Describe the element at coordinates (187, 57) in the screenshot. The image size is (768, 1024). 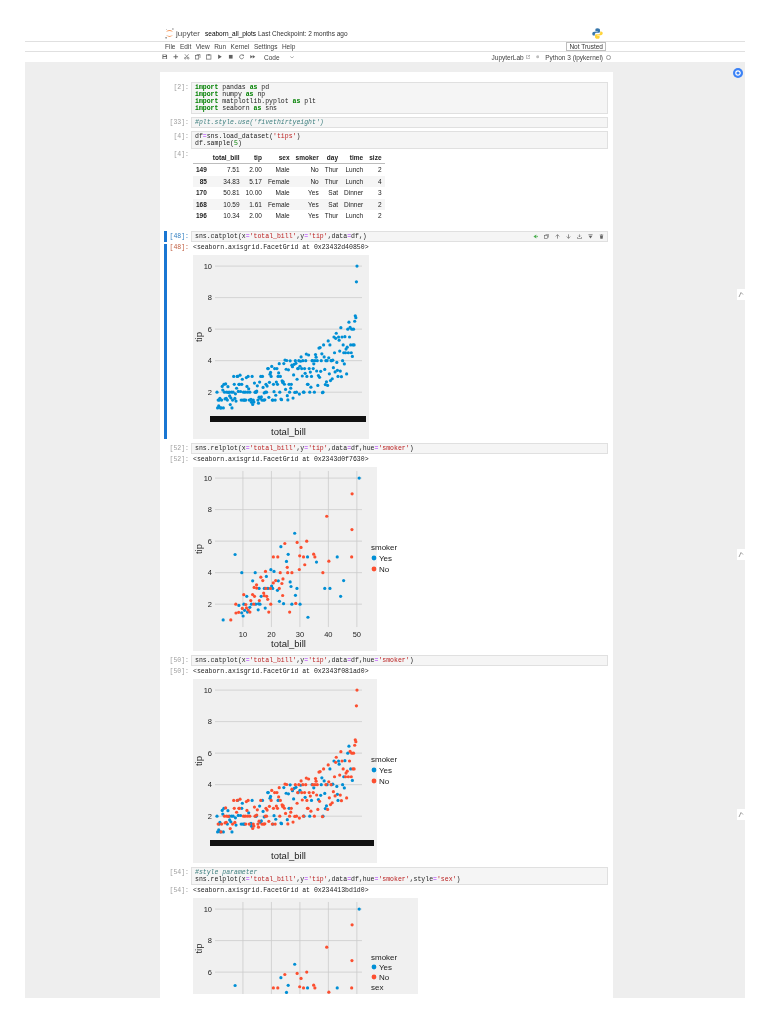
I see `cut-icon` at that location.